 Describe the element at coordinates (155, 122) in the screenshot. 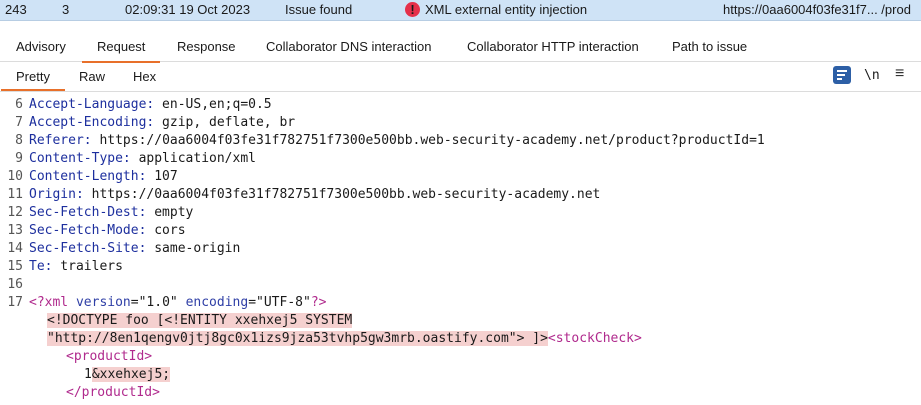

I see `code-line: 7 Accept-Encoding: gzip, deflate, br` at that location.